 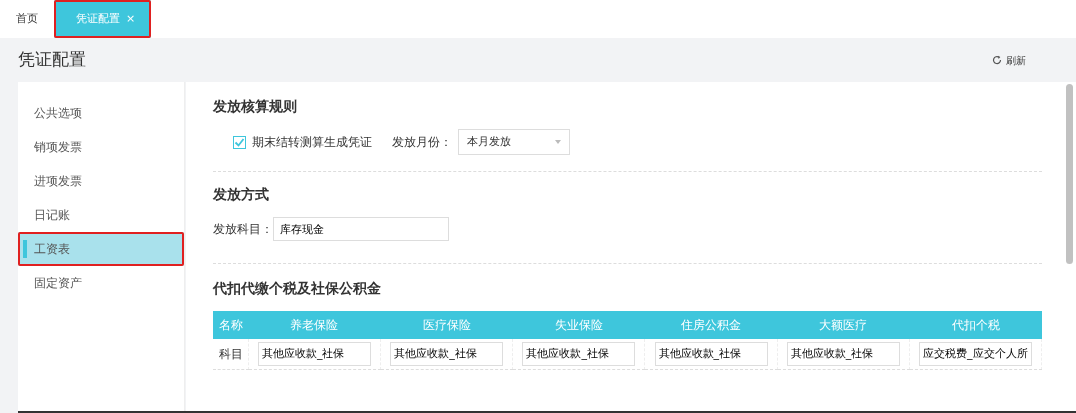 I want to click on column-header: 养老保险, so click(x=314, y=325).